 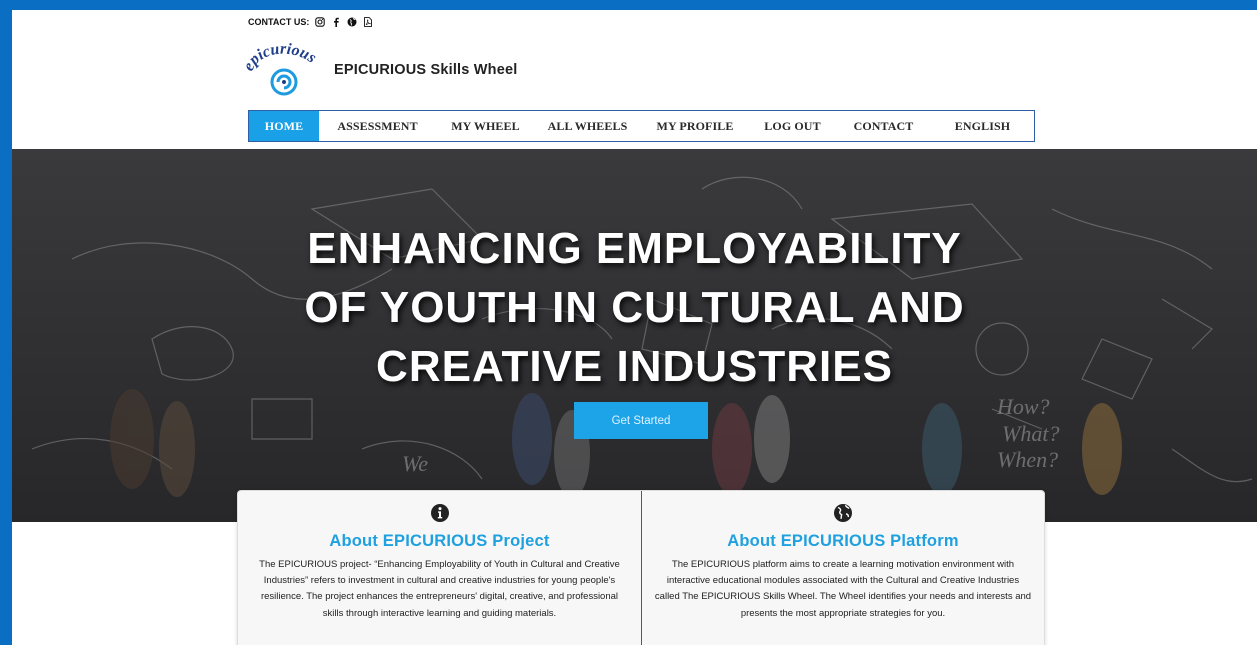 What do you see at coordinates (320, 22) in the screenshot?
I see `instagram-icon` at bounding box center [320, 22].